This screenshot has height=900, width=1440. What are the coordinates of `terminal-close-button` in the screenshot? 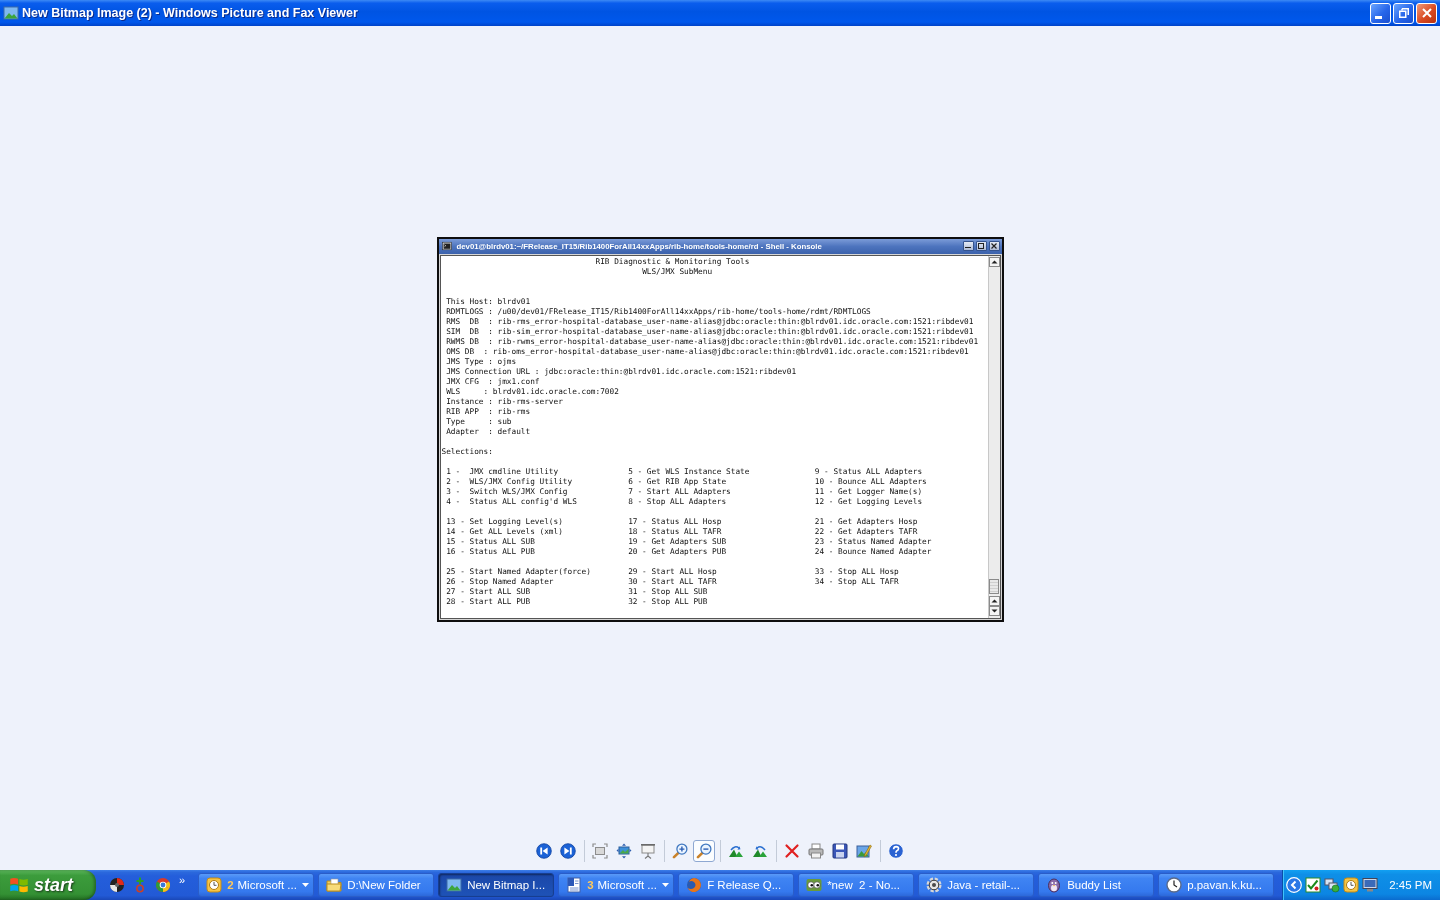 It's located at (994, 246).